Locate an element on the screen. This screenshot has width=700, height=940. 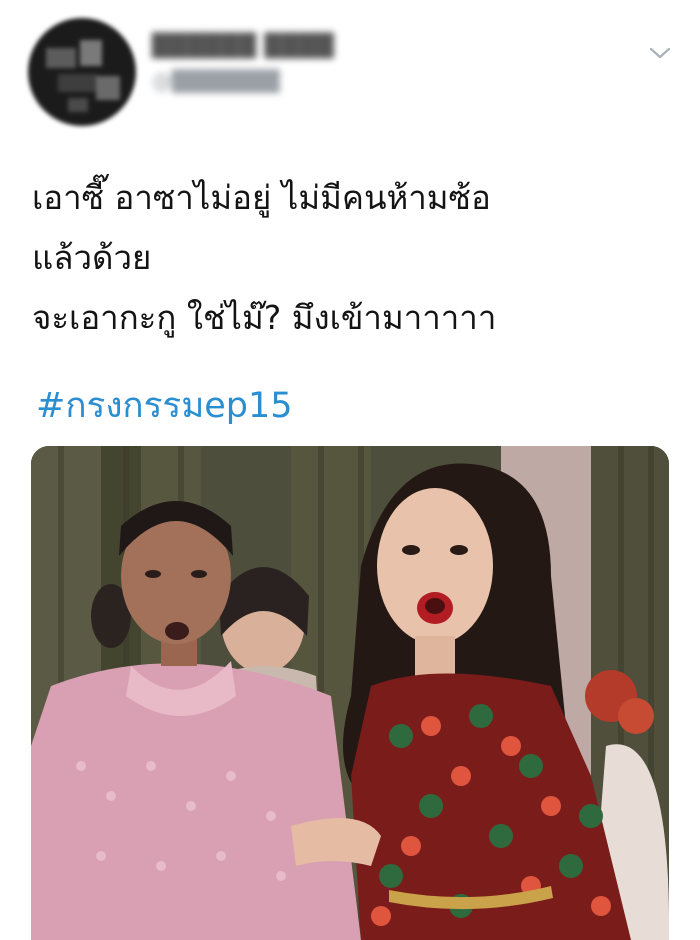
tweet-text-line: จะเอากะกู ใช่ไม๊? มึงเข้ามาาาาา is located at coordinates (264, 317).